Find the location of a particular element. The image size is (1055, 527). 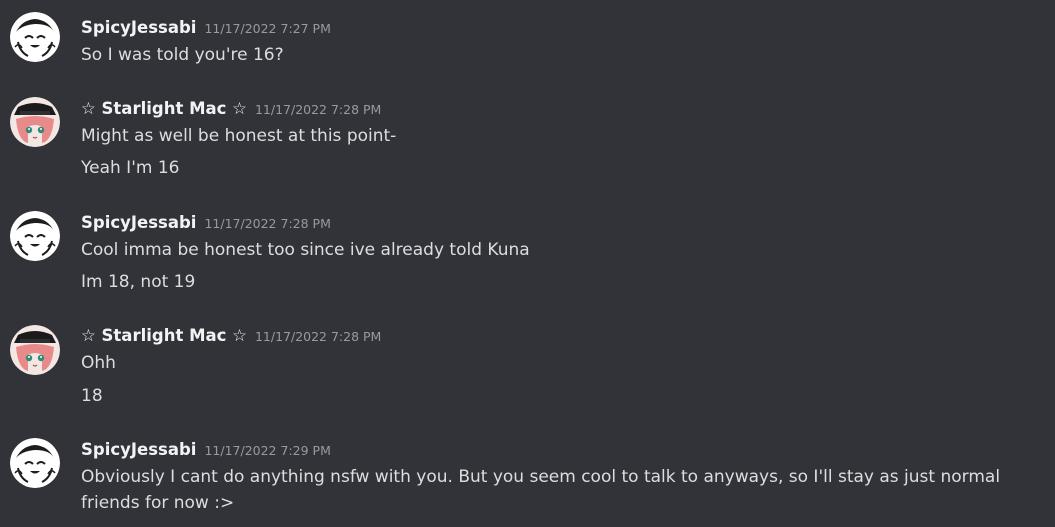

timestamp: 11/17/2022 7:27 PM is located at coordinates (267, 28).